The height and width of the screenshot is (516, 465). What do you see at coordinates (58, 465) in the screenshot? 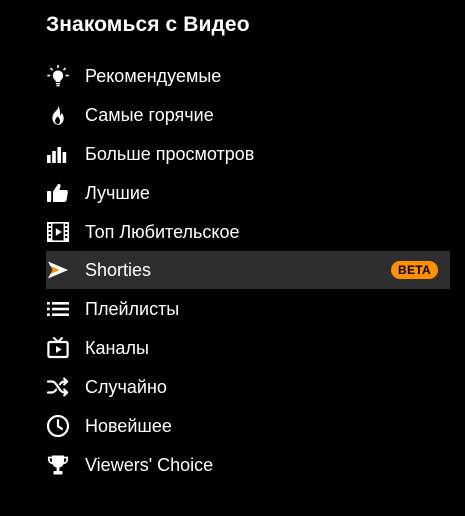
I see `trophy-icon` at bounding box center [58, 465].